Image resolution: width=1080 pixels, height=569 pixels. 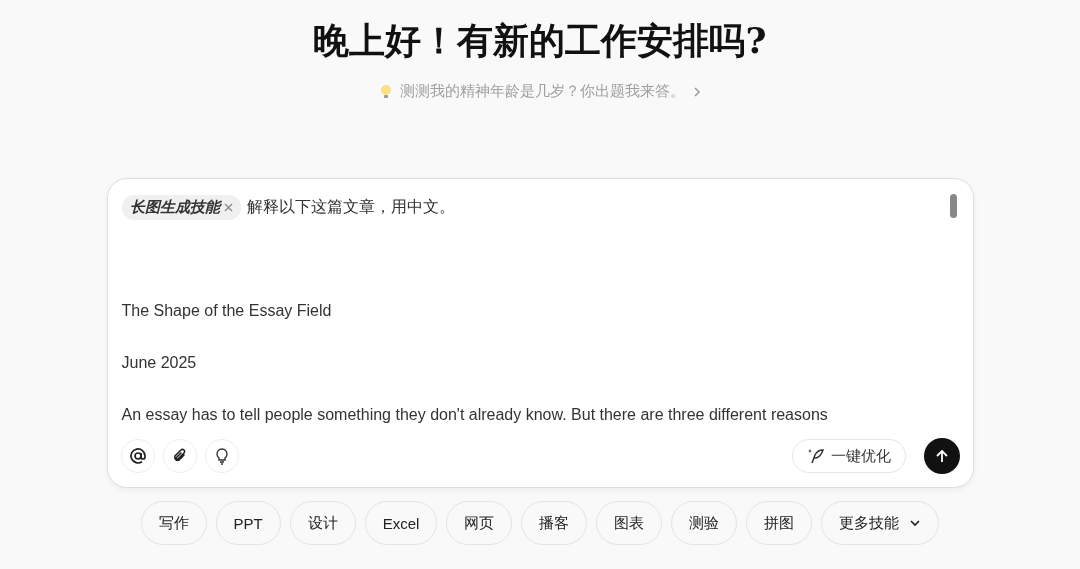 I want to click on greeting-heading: 晚上好！有新的工作安排吗?, so click(x=540, y=40).